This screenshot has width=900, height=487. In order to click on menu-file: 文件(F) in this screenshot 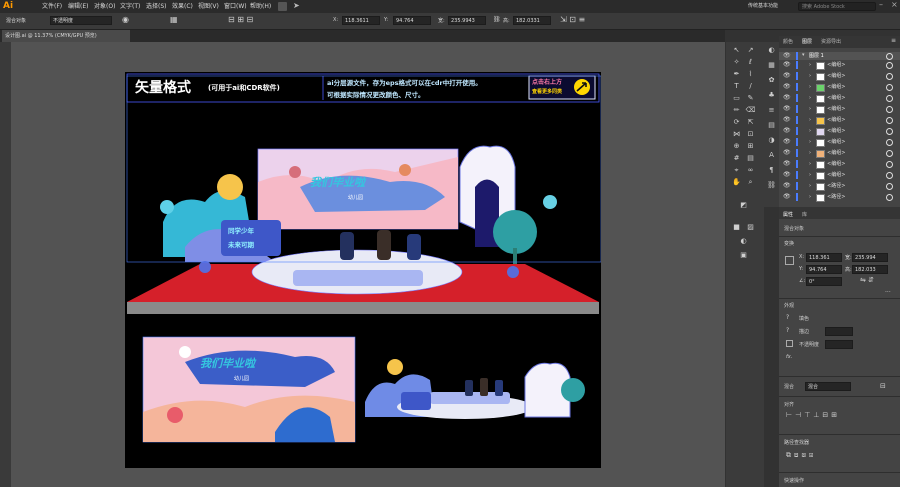, I will do `click(52, 6)`.